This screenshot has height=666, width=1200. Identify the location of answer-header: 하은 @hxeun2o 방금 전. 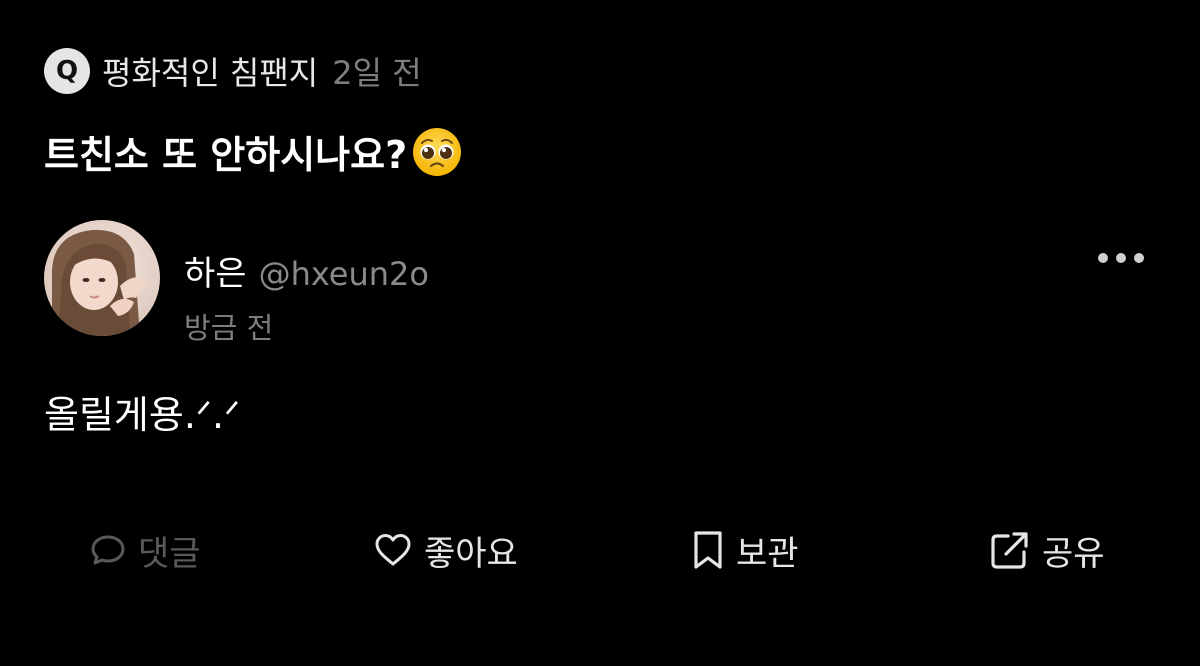
(236, 283).